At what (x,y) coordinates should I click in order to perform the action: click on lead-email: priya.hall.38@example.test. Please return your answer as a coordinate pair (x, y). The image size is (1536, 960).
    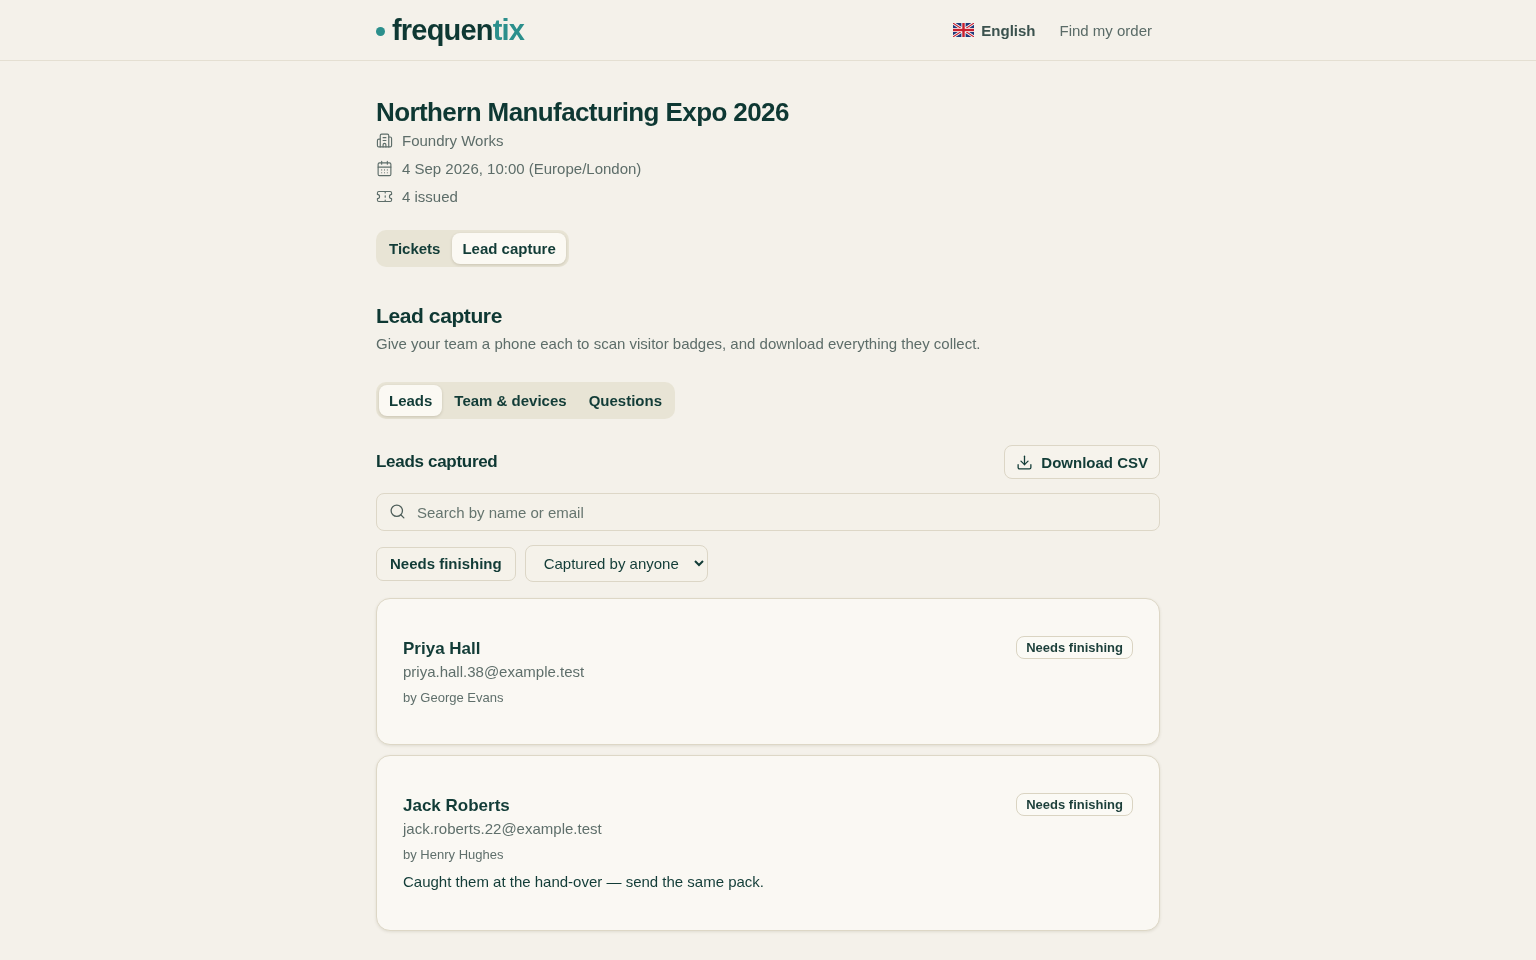
    Looking at the image, I should click on (494, 672).